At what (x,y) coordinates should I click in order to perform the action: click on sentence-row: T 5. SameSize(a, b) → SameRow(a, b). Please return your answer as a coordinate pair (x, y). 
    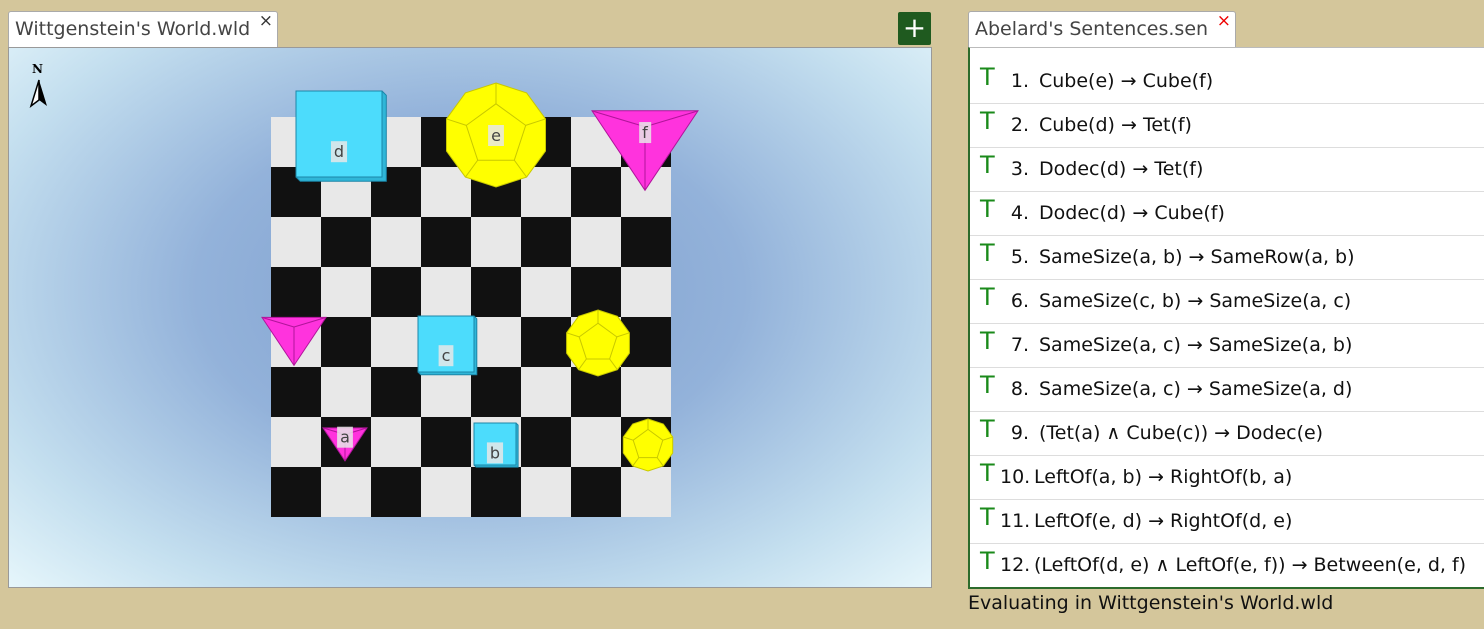
    Looking at the image, I should click on (1227, 258).